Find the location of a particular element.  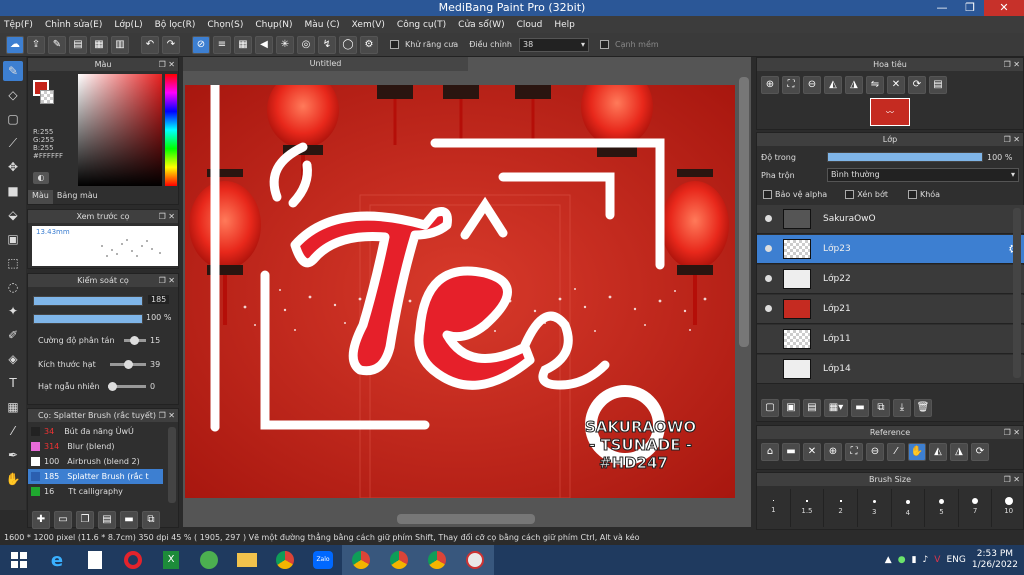

windows-start-icon is located at coordinates (19, 560).